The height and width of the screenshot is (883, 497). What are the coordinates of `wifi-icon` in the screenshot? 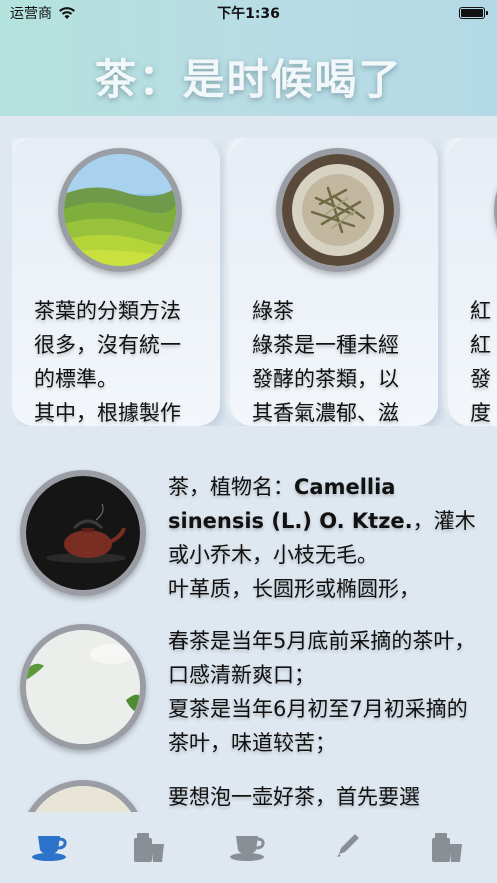 It's located at (67, 13).